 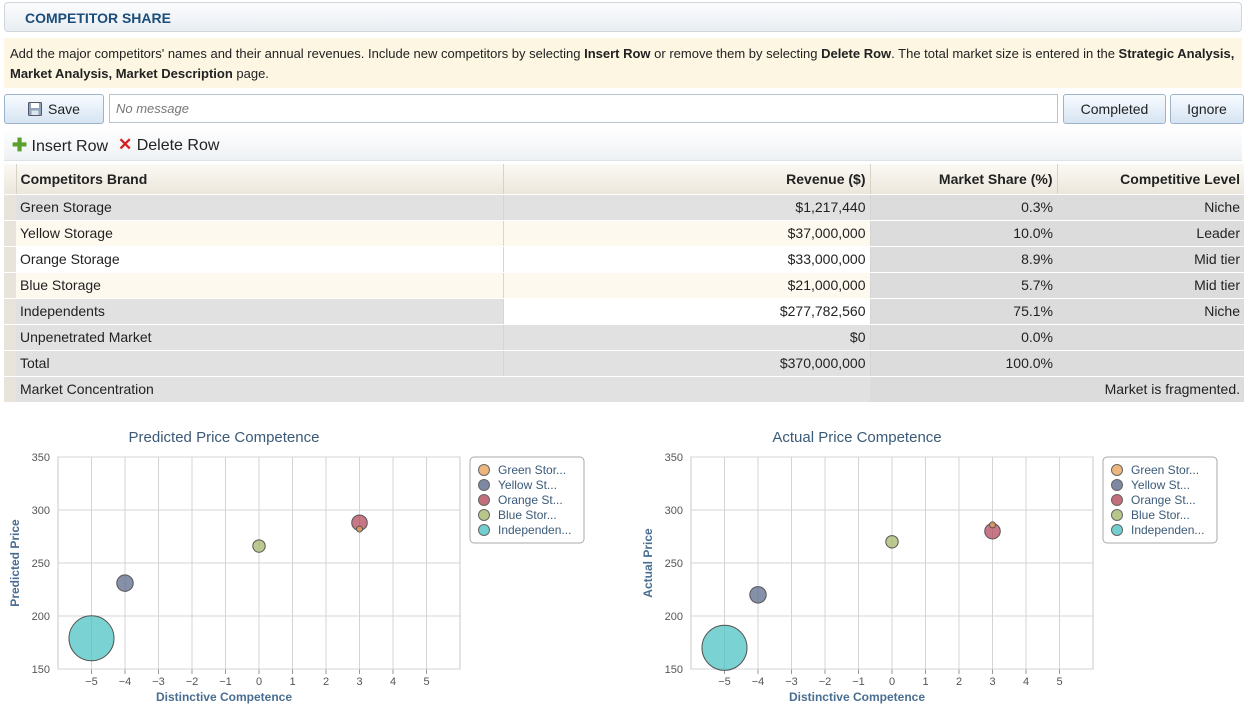 What do you see at coordinates (758, 682) in the screenshot?
I see `x-tick-label: −4` at bounding box center [758, 682].